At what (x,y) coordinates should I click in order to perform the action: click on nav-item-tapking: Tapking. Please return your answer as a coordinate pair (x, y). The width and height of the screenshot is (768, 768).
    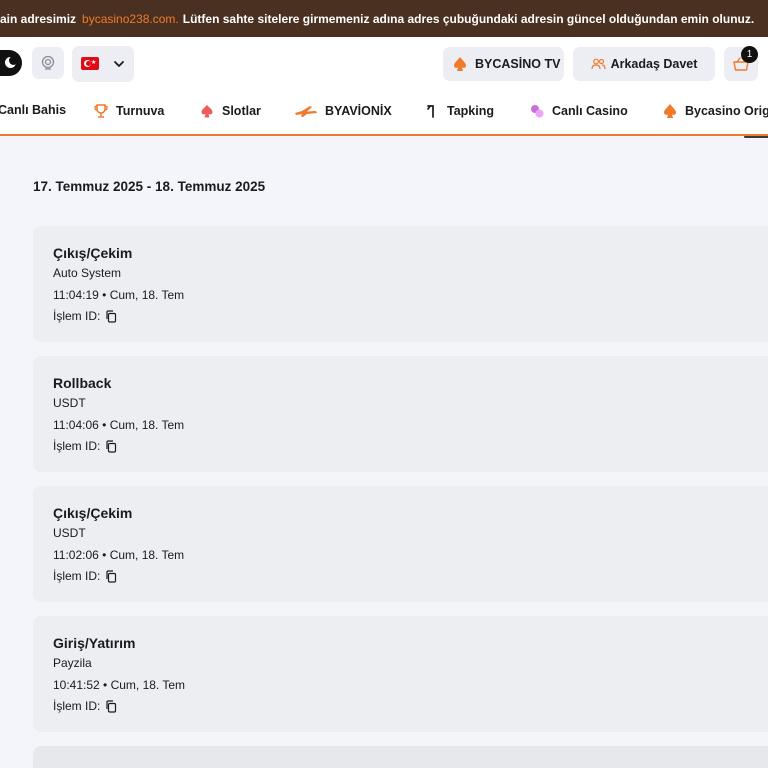
    Looking at the image, I should click on (459, 111).